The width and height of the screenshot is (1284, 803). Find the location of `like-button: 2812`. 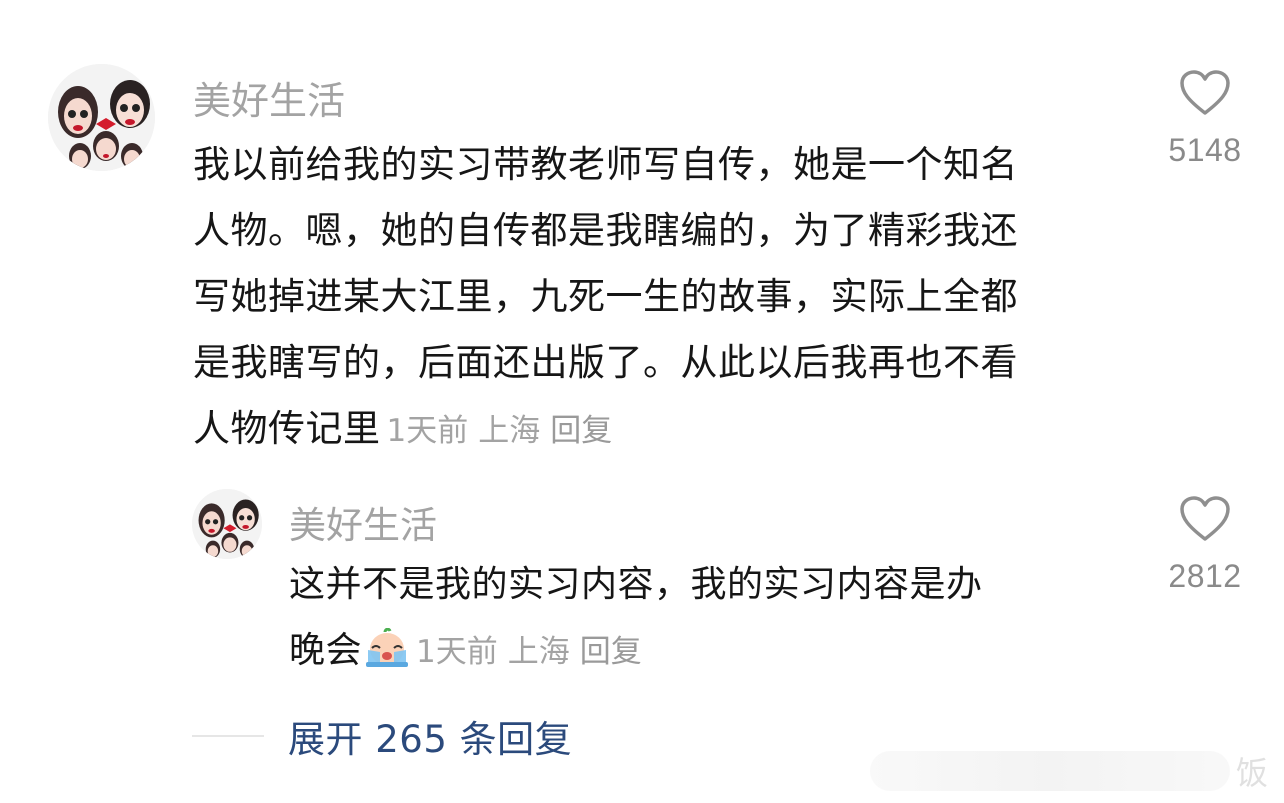

like-button: 2812 is located at coordinates (1205, 545).